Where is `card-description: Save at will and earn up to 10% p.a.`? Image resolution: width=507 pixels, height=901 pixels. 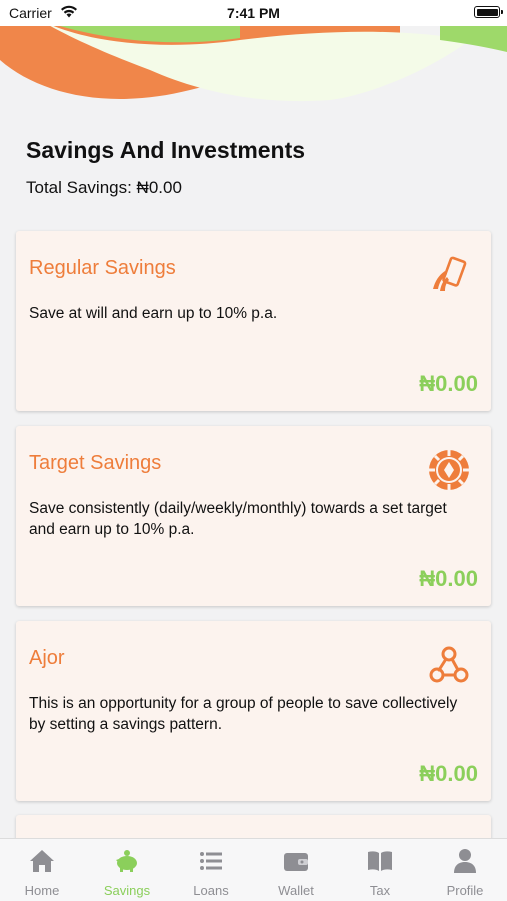 card-description: Save at will and earn up to 10% p.a. is located at coordinates (153, 313).